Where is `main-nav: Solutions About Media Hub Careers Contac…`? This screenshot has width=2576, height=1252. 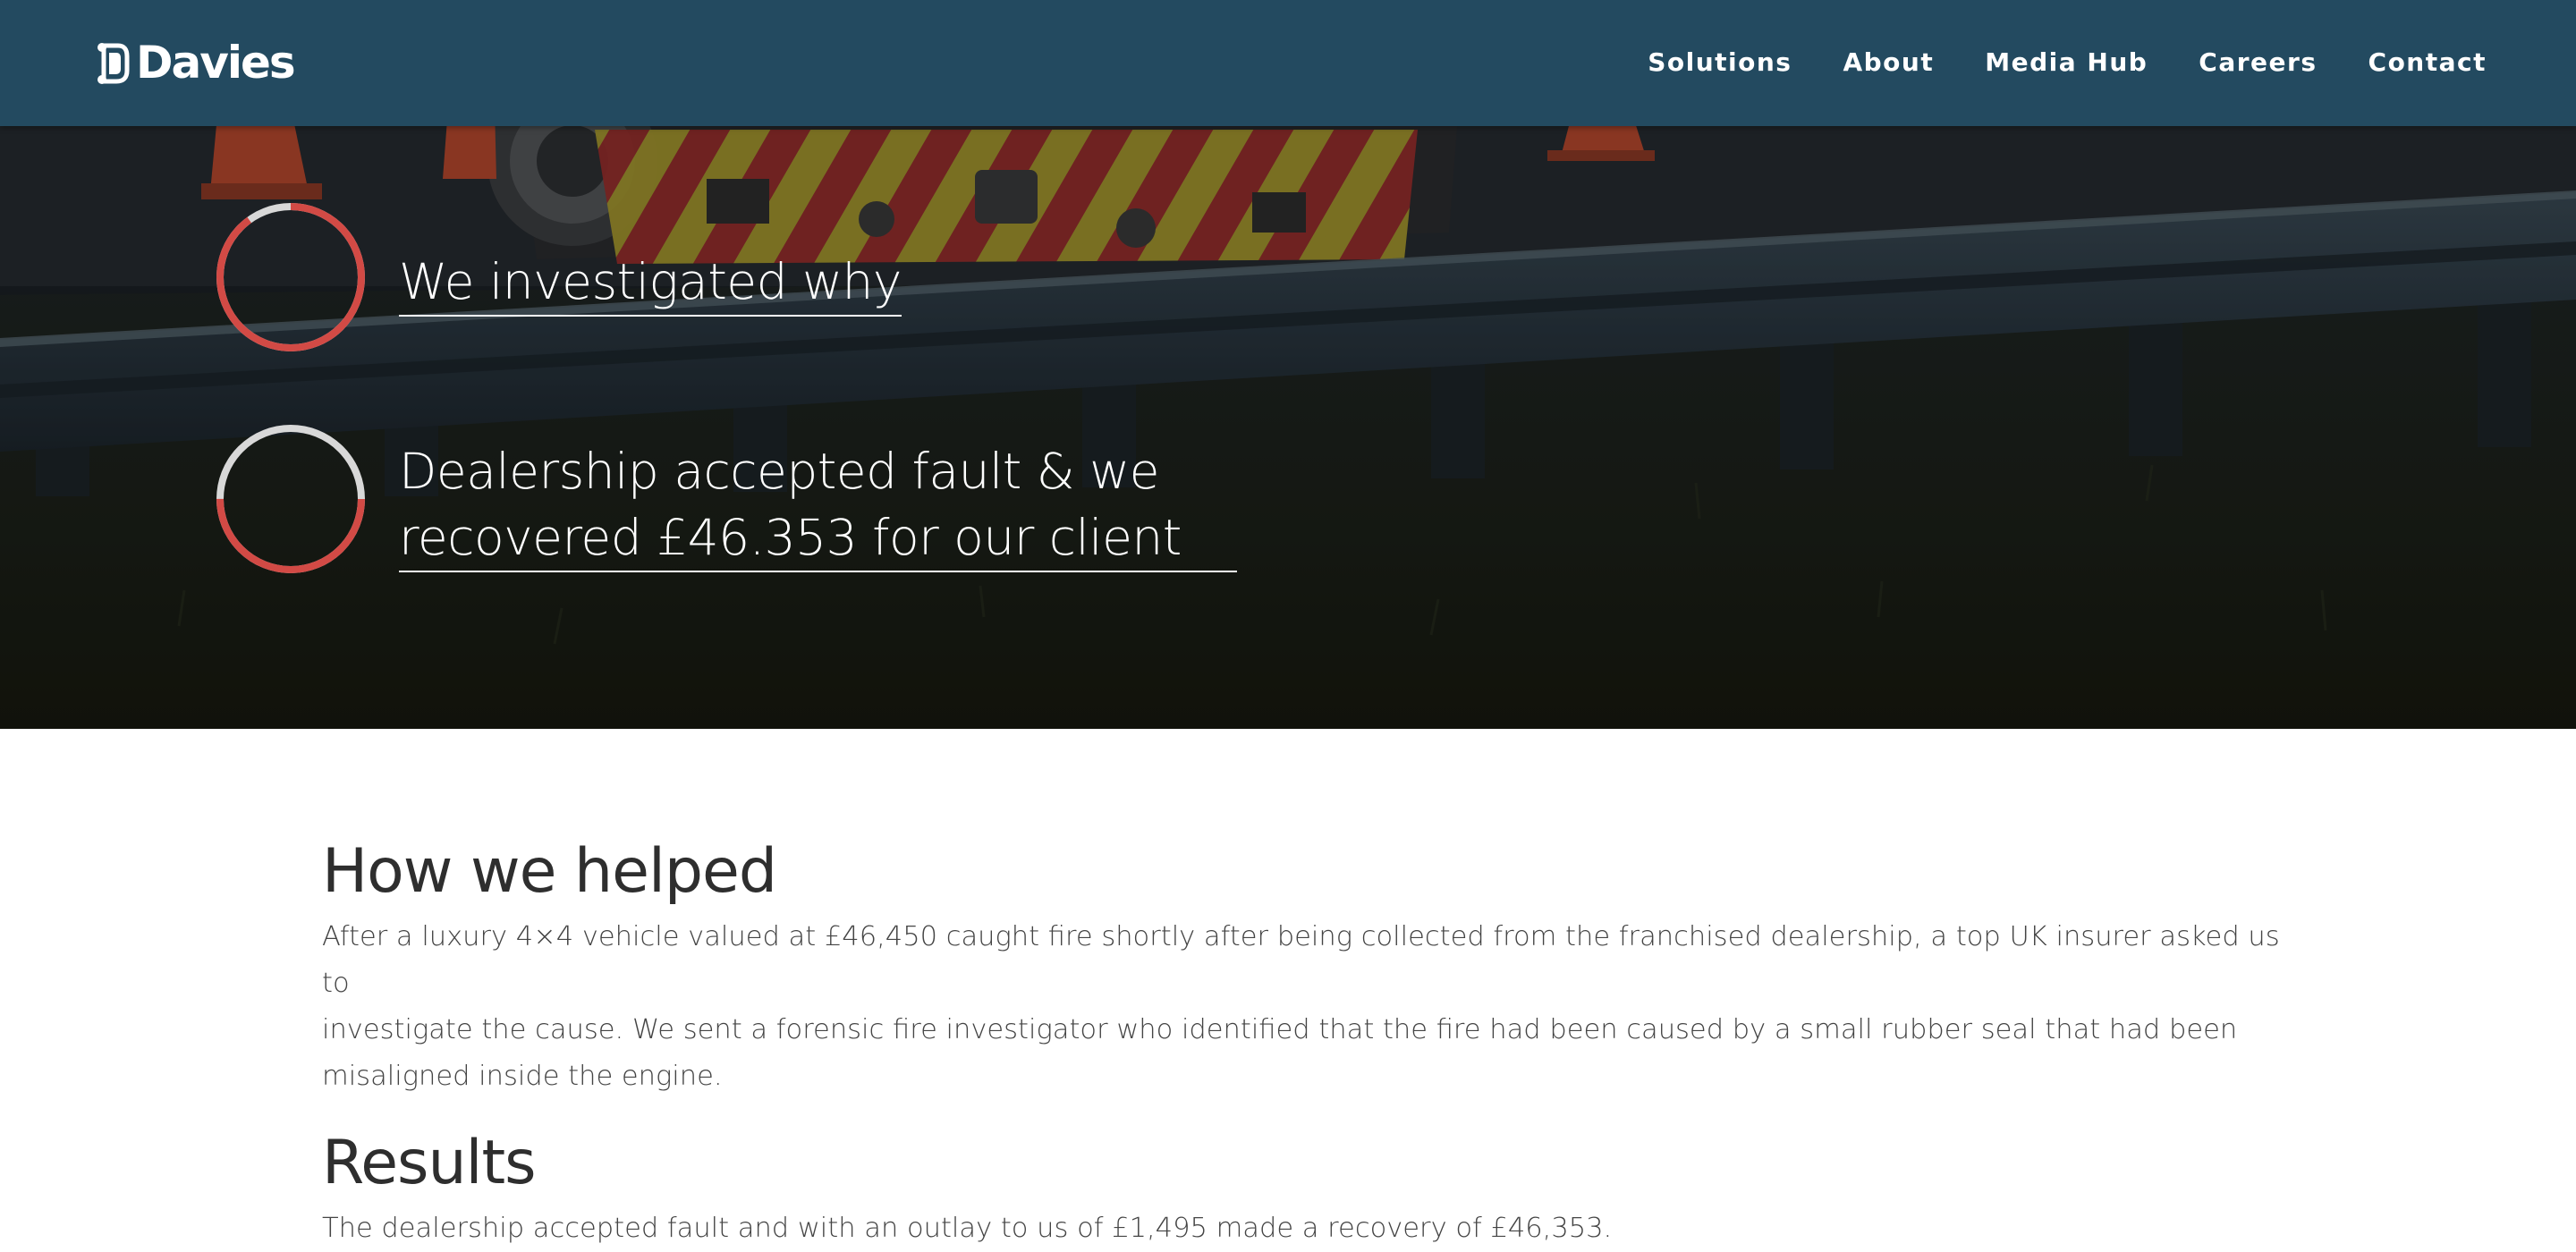 main-nav: Solutions About Media Hub Careers Contac… is located at coordinates (2042, 63).